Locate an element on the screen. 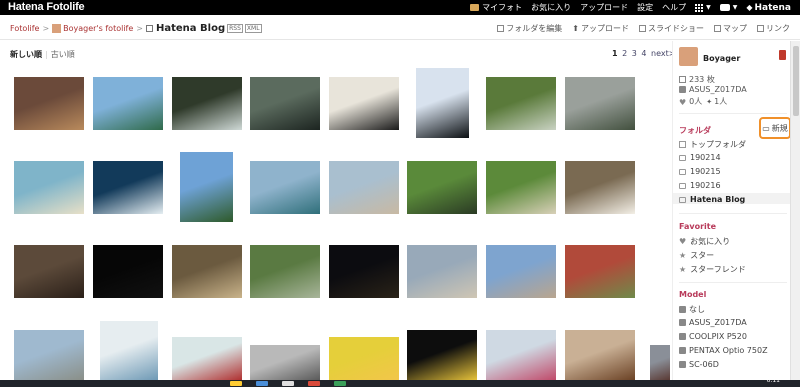  apps-menu-button: ▼ is located at coordinates (703, 7).